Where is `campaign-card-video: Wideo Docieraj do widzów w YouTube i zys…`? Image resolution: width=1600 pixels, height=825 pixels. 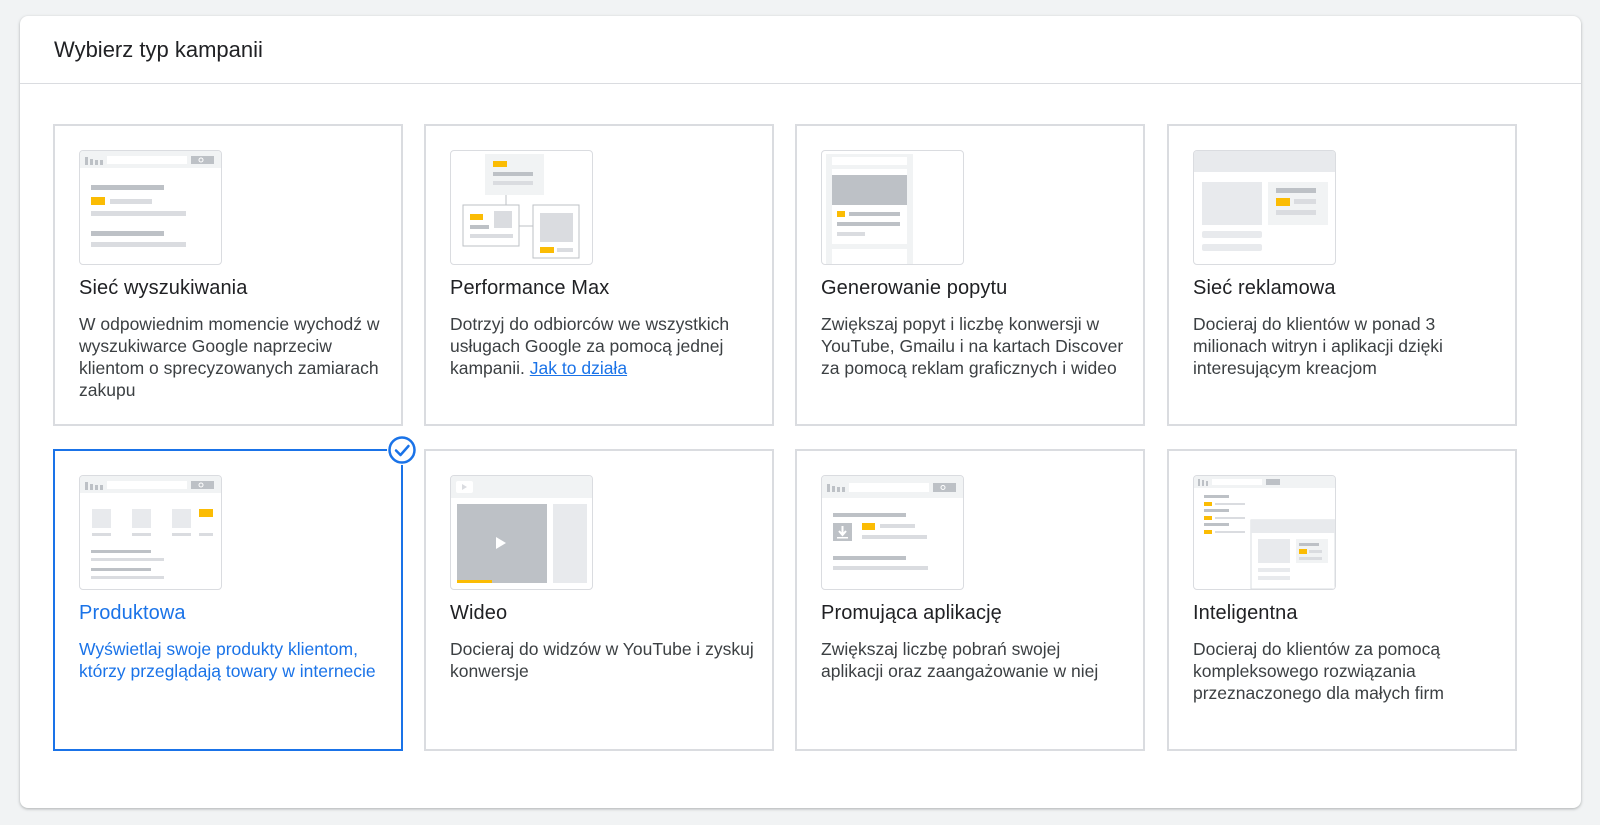 campaign-card-video: Wideo Docieraj do widzów w YouTube i zys… is located at coordinates (599, 600).